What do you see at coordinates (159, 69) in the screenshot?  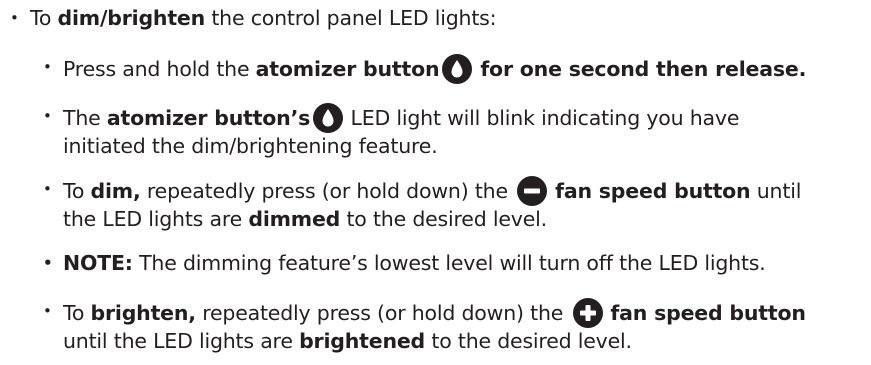 I see `step-pre: Press and hold the` at bounding box center [159, 69].